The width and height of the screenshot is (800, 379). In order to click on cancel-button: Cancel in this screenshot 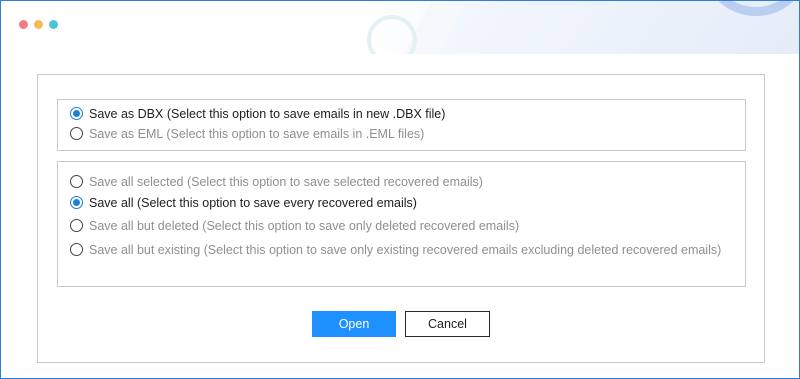, I will do `click(447, 324)`.